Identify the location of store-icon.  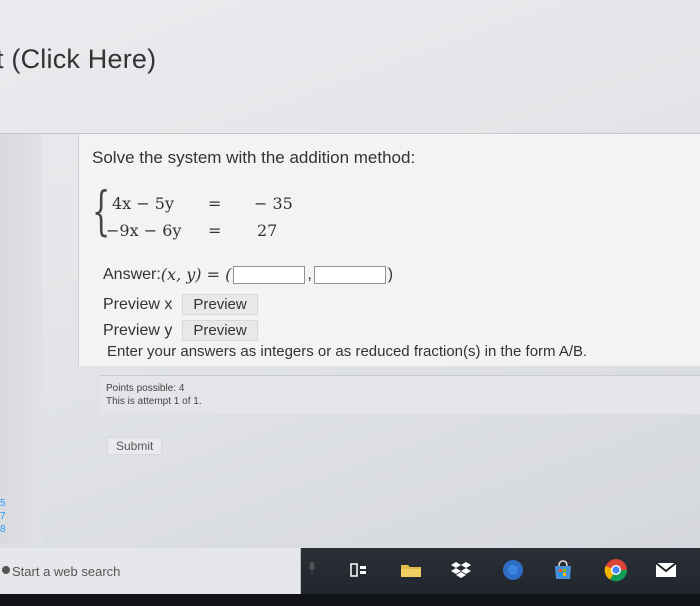
(563, 570).